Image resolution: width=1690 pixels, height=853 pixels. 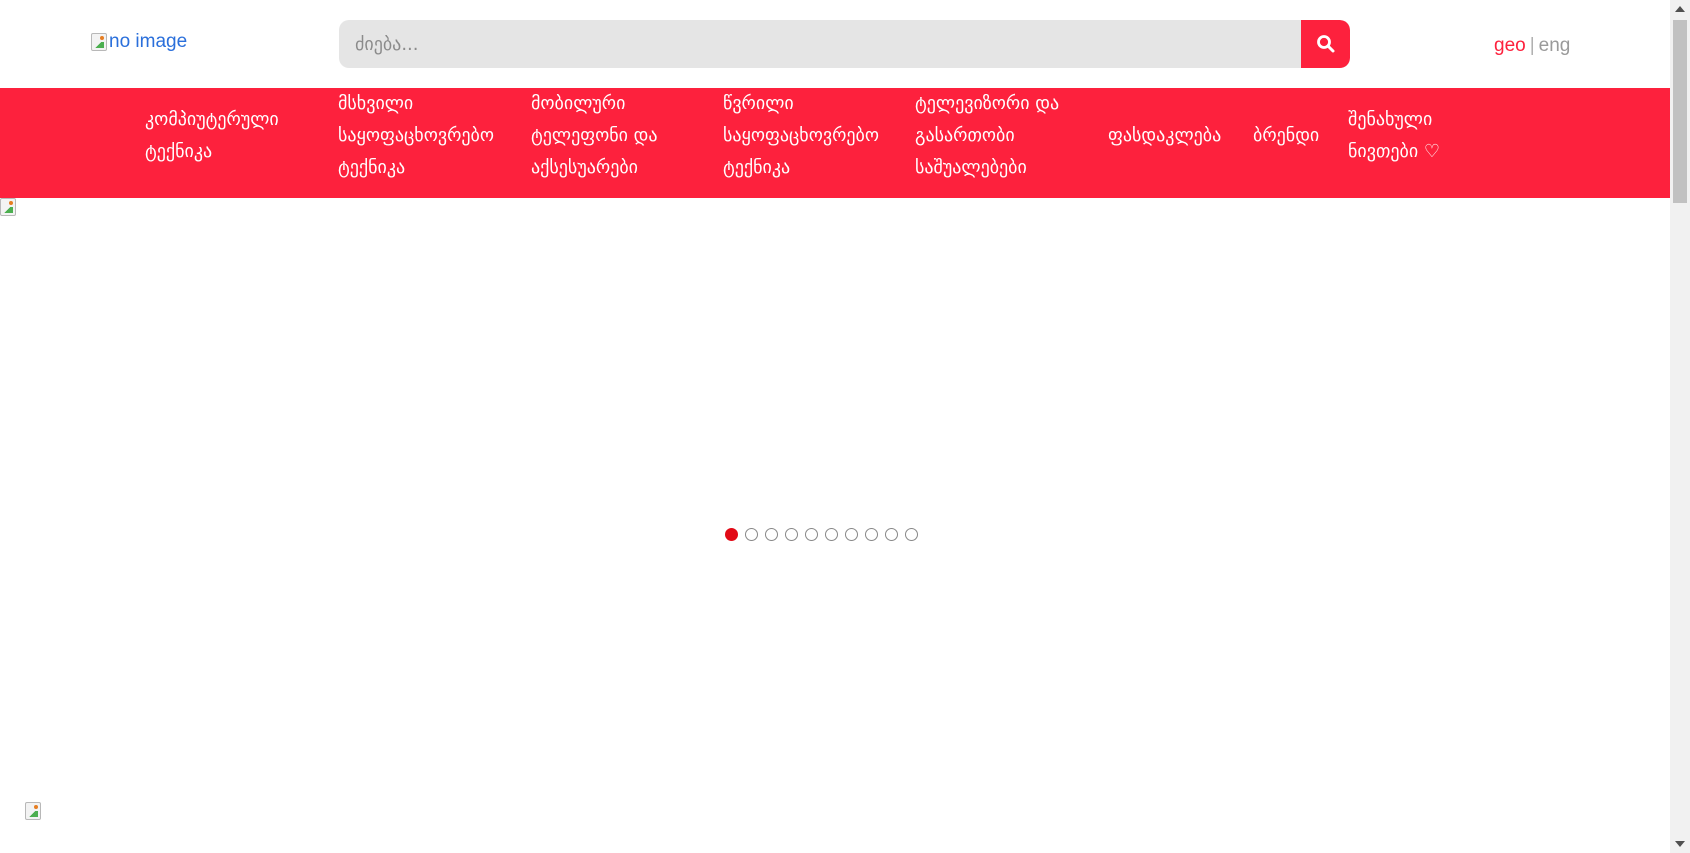 I want to click on nav-item-label: საშუალებები, so click(x=971, y=167).